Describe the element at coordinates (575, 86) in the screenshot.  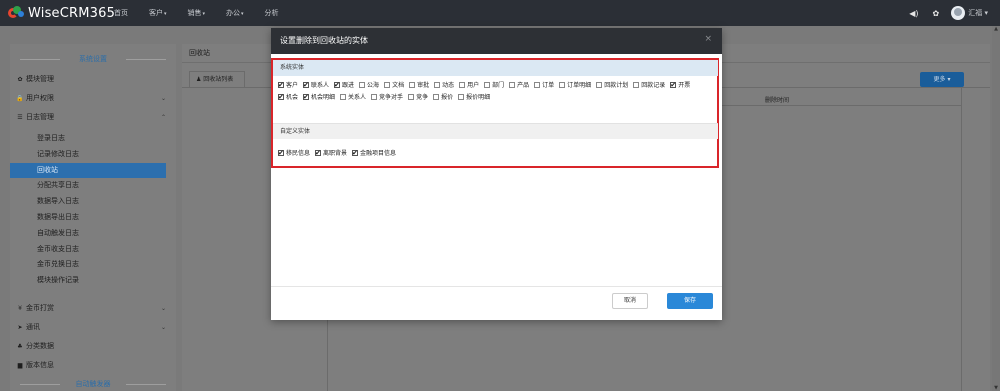
I see `entity-checkbox: 订单明细` at that location.